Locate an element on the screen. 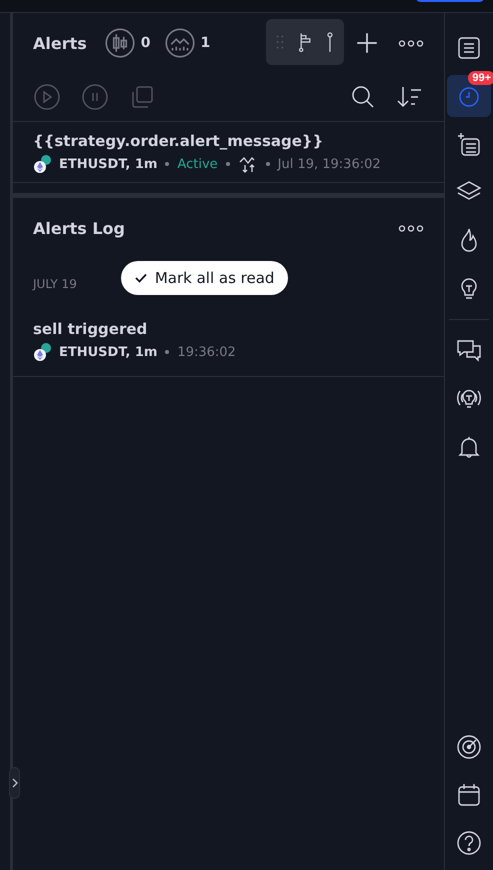  mark-all-read-button: Mark all as read is located at coordinates (204, 278).